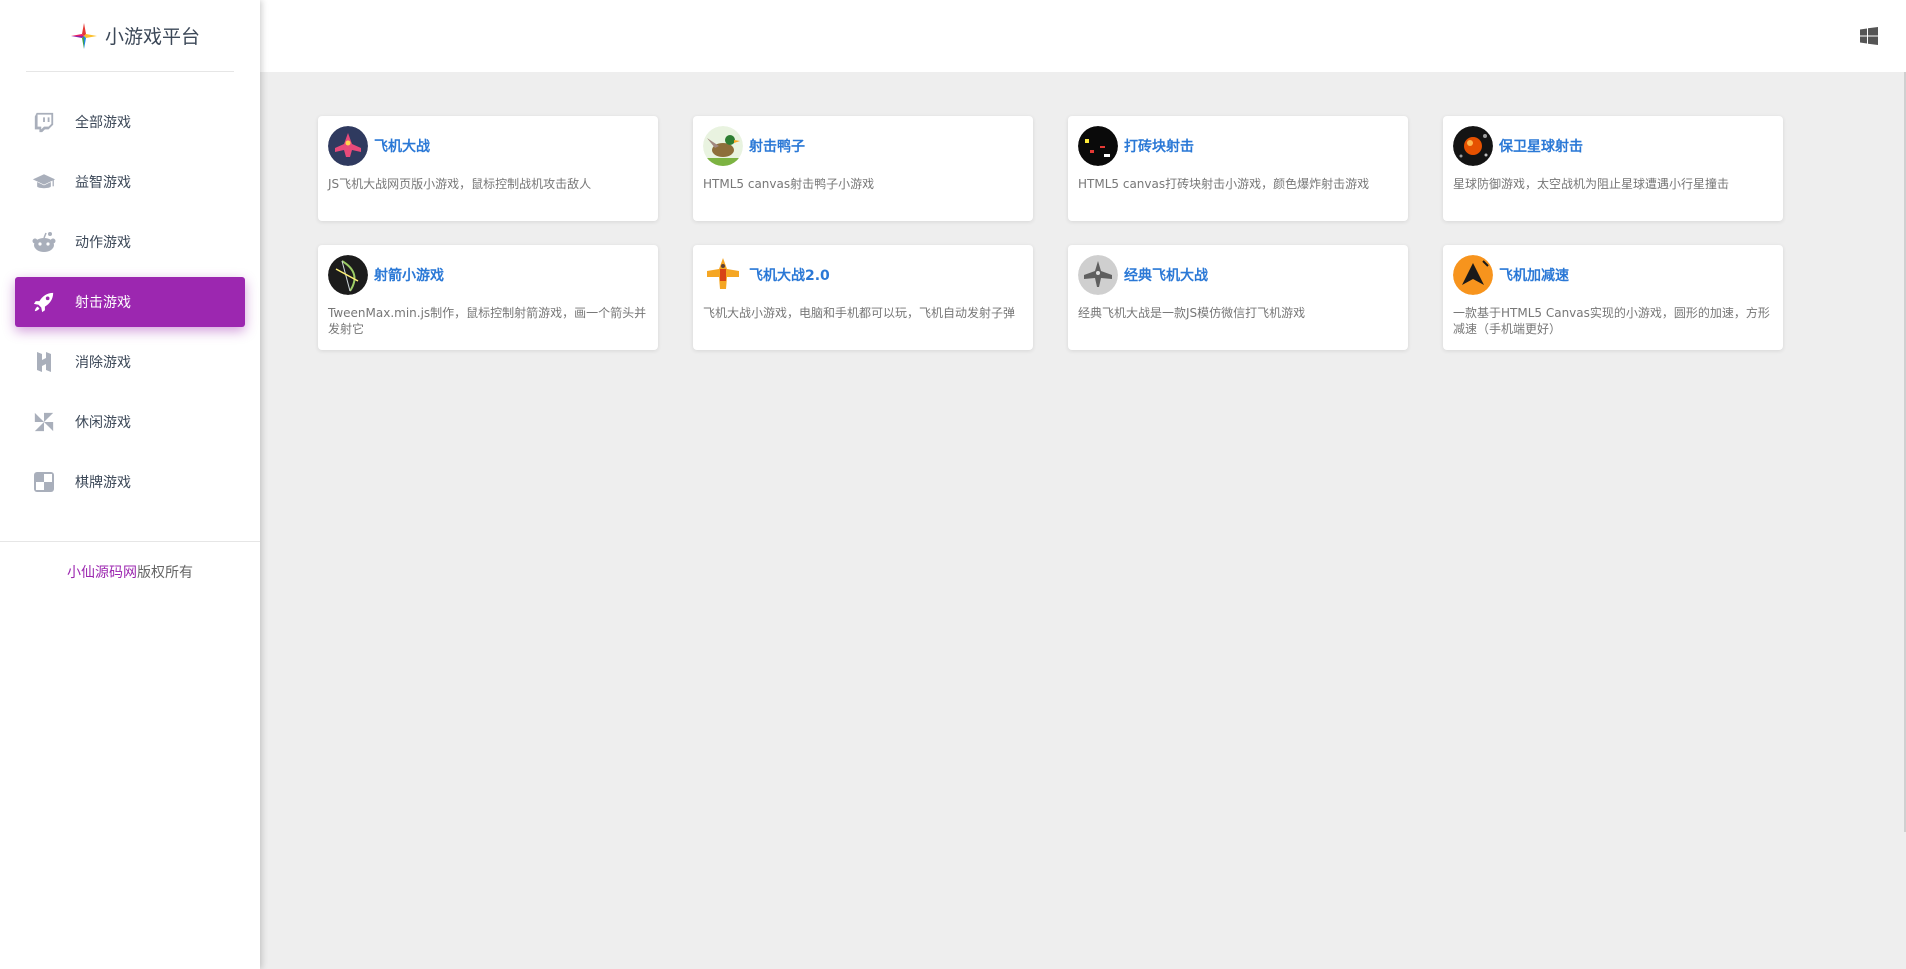  I want to click on game-description: TweenMax.min.js制作，鼠标控制射箭游戏，画一个箭头并发射它, so click(487, 321).